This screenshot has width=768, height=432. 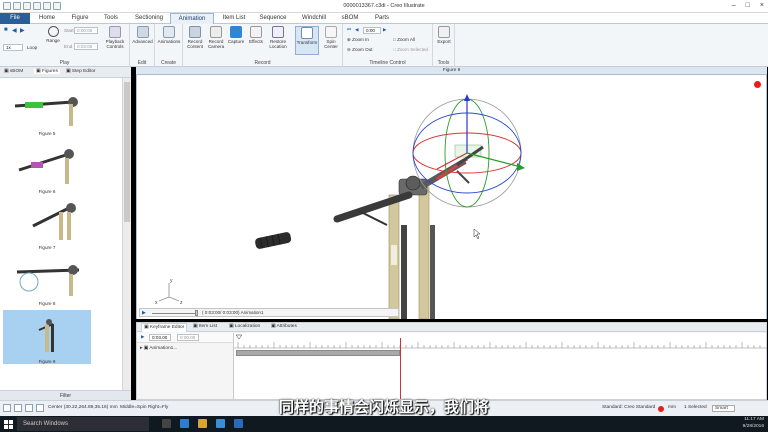 I want to click on tab-sectioning: Sectioning, so click(x=149, y=18).